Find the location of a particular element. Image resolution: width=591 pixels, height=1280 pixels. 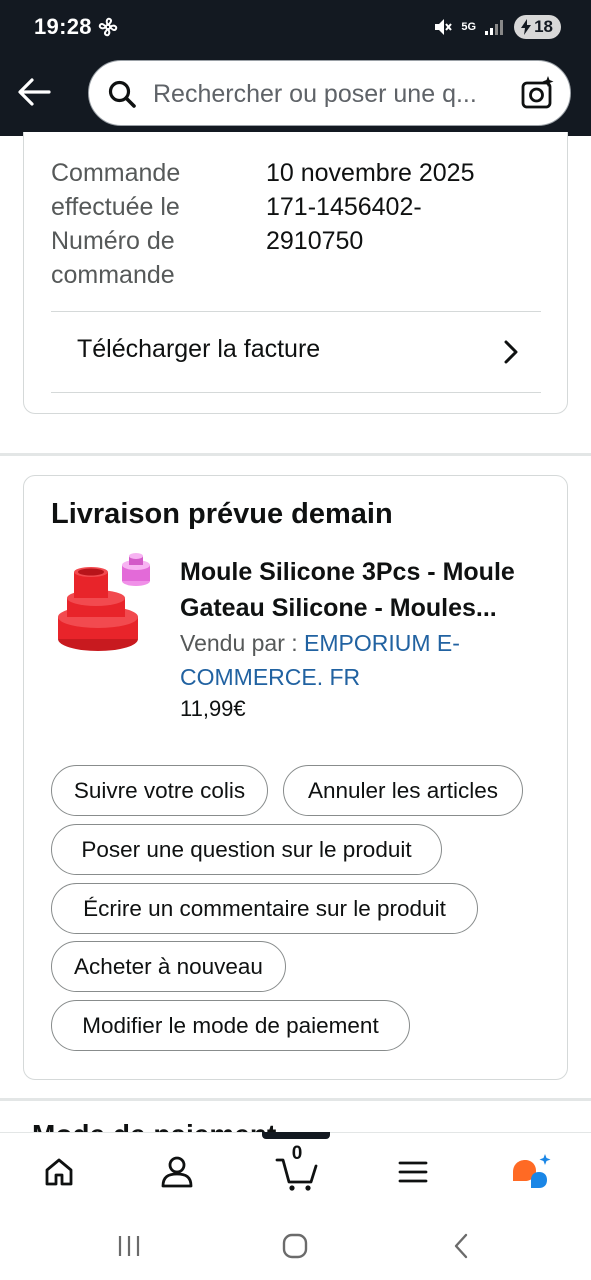

track-package-button: Suivre votre colis is located at coordinates (159, 790).